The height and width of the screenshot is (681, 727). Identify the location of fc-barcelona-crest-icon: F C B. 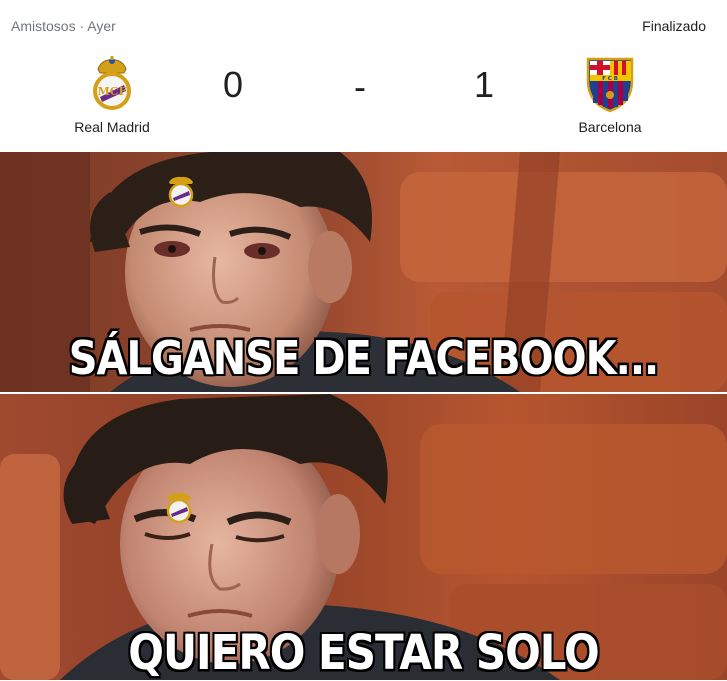
(610, 85).